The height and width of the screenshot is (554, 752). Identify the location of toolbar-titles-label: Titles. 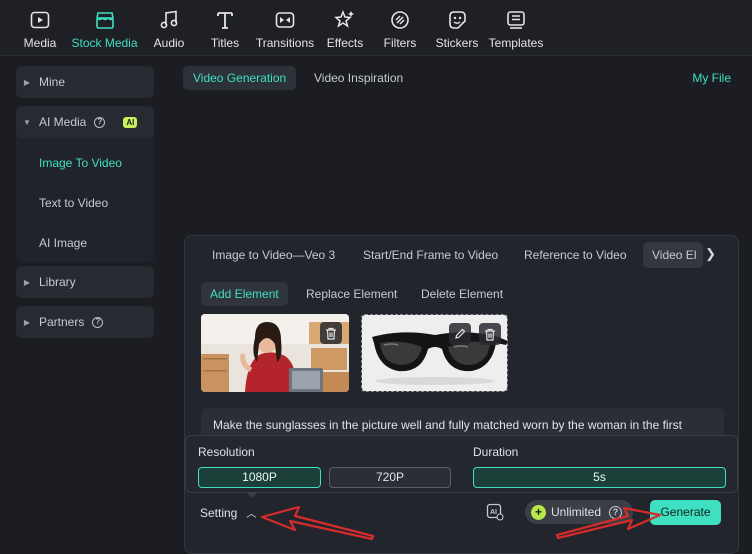
(225, 43).